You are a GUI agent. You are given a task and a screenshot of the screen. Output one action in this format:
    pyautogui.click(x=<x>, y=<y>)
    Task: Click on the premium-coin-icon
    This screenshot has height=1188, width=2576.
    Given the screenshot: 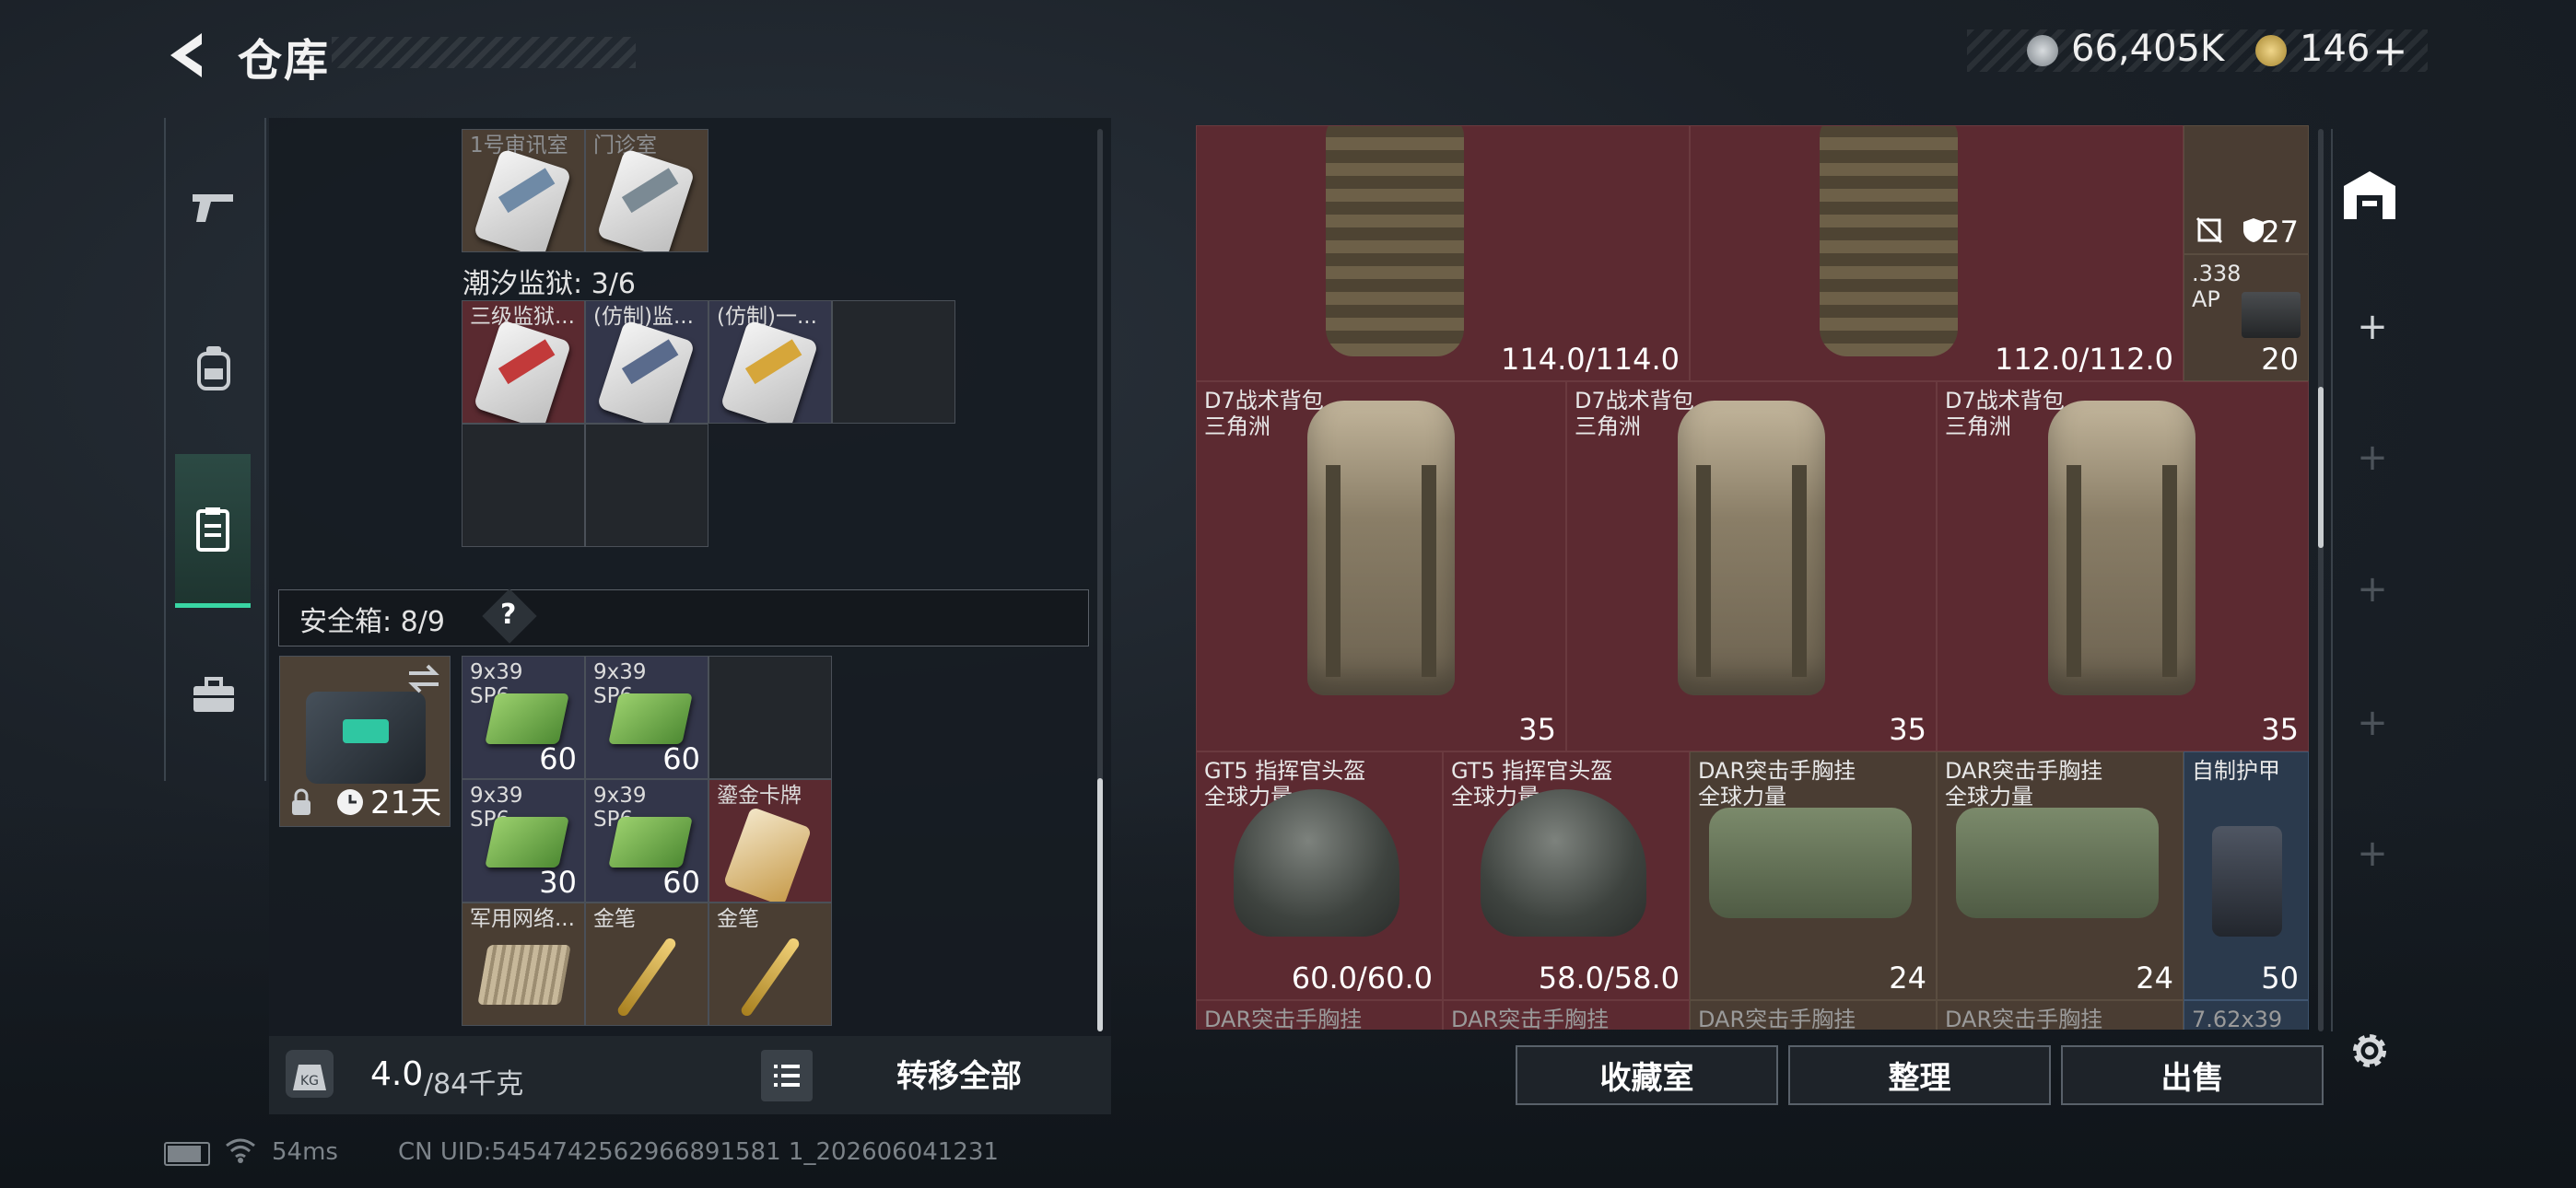 What is the action you would take?
    pyautogui.click(x=2271, y=50)
    